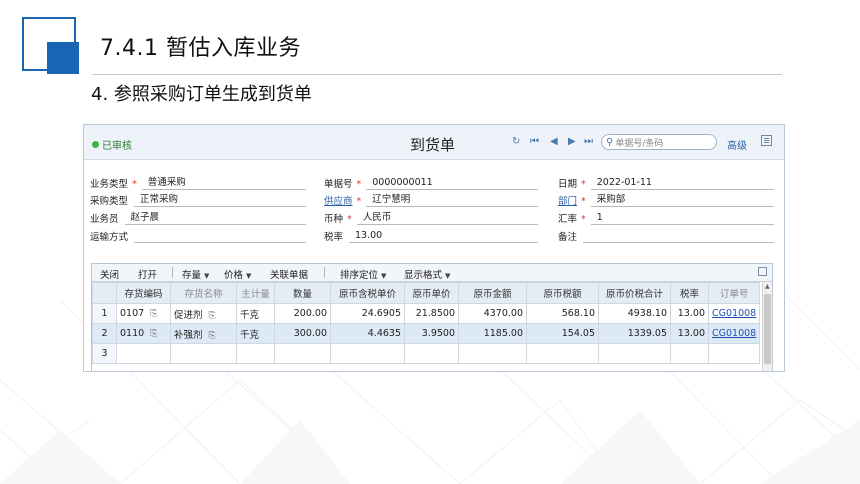 The width and height of the screenshot is (860, 484). Describe the element at coordinates (554, 141) in the screenshot. I see `prev-record-icon: ◀` at that location.